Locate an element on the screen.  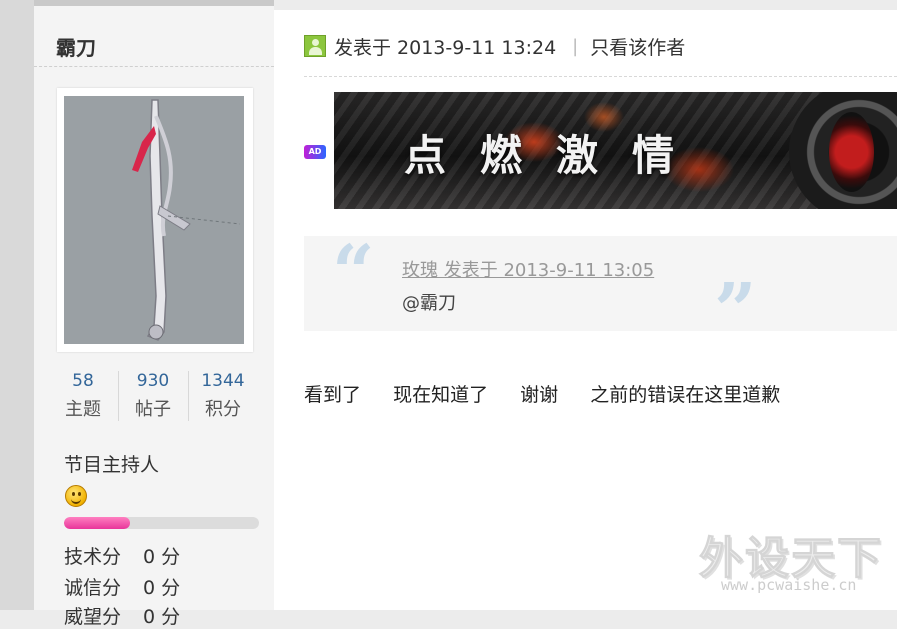
headphone-graphic is located at coordinates (843, 150).